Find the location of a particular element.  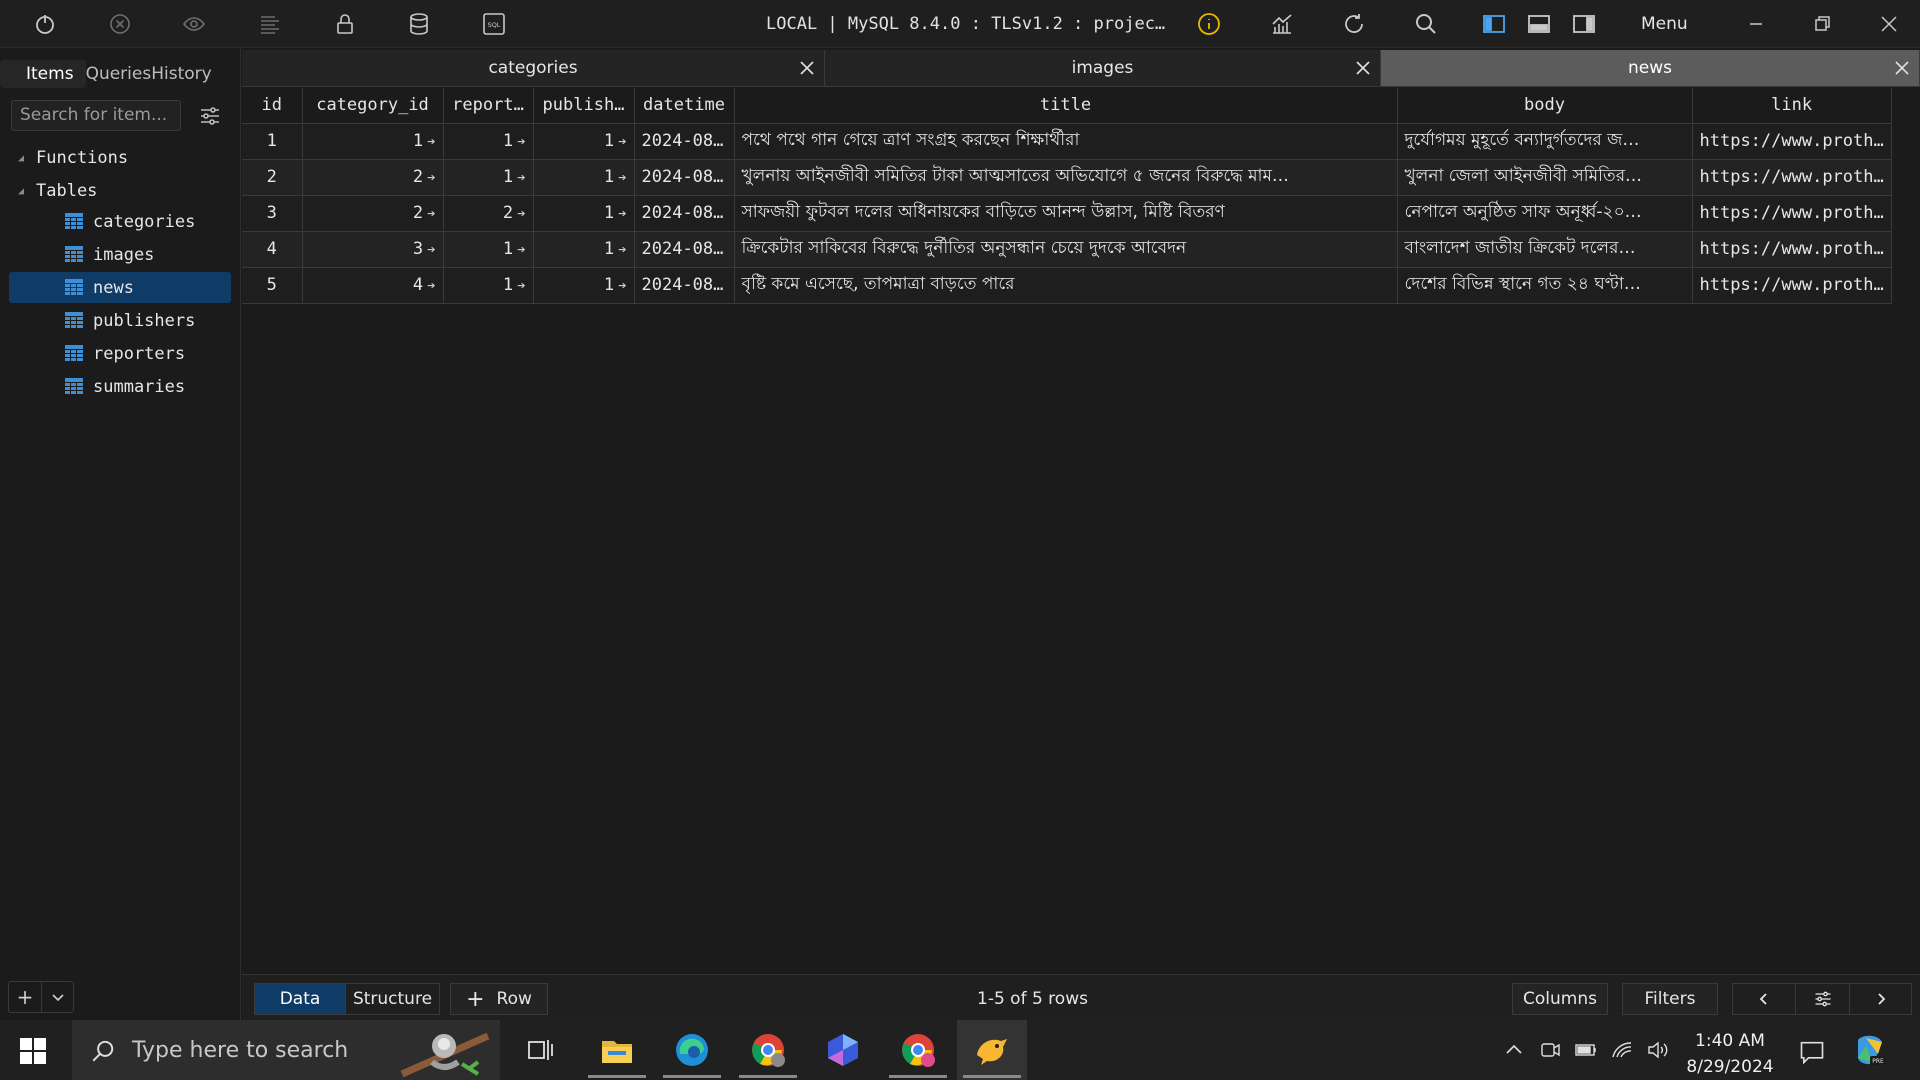

minimize-icon is located at coordinates (1756, 24).